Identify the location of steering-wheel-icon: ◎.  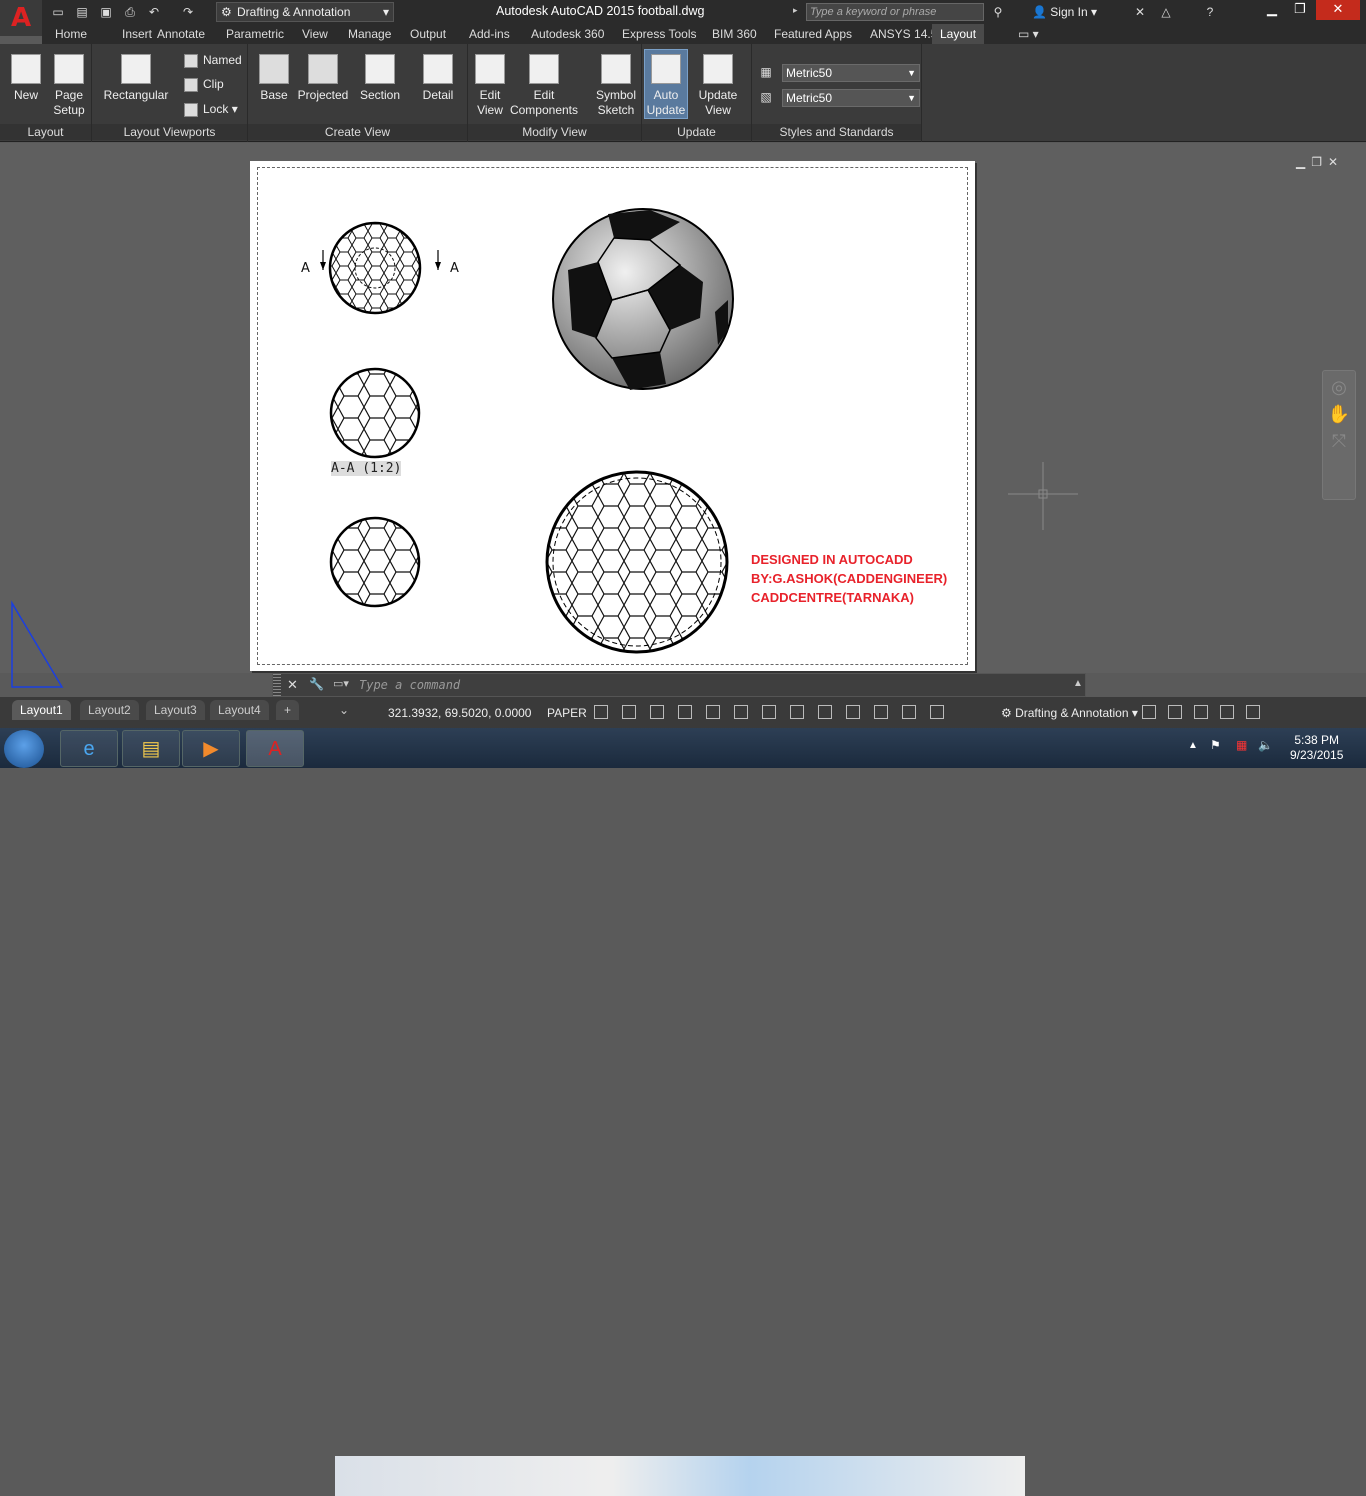
(1339, 387).